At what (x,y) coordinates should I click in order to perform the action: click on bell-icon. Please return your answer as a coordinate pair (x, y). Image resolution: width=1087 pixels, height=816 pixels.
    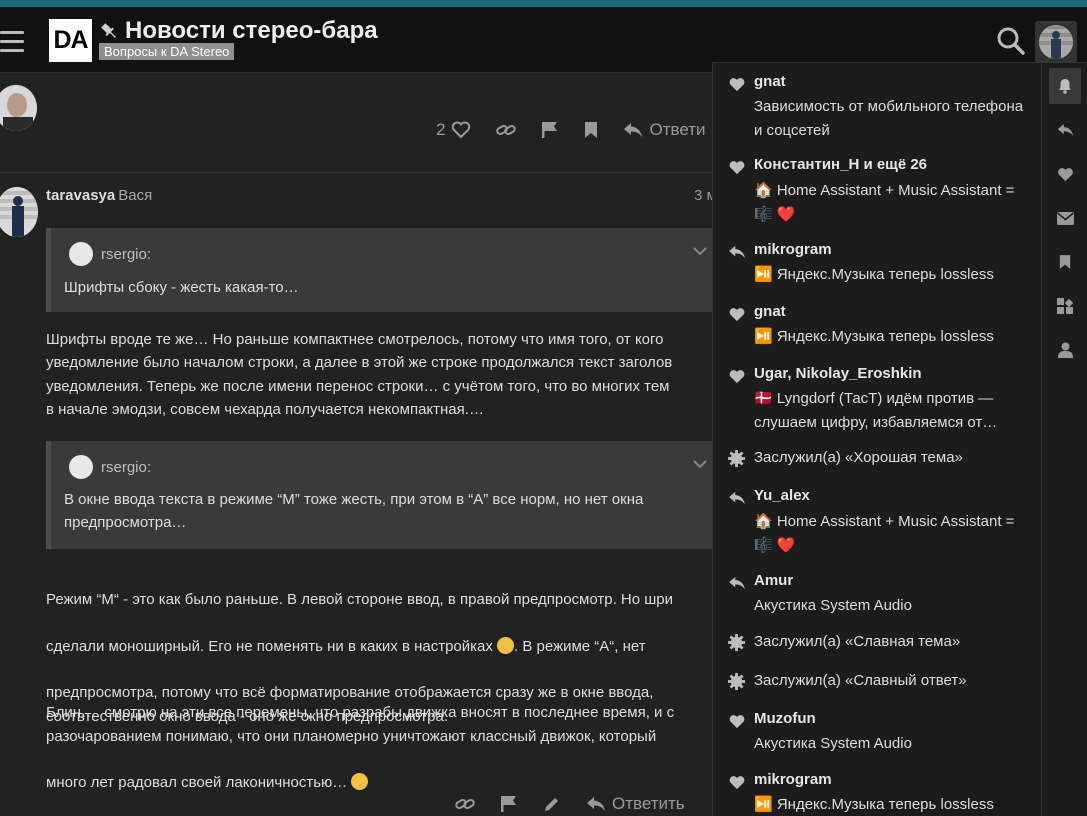
    Looking at the image, I should click on (1065, 86).